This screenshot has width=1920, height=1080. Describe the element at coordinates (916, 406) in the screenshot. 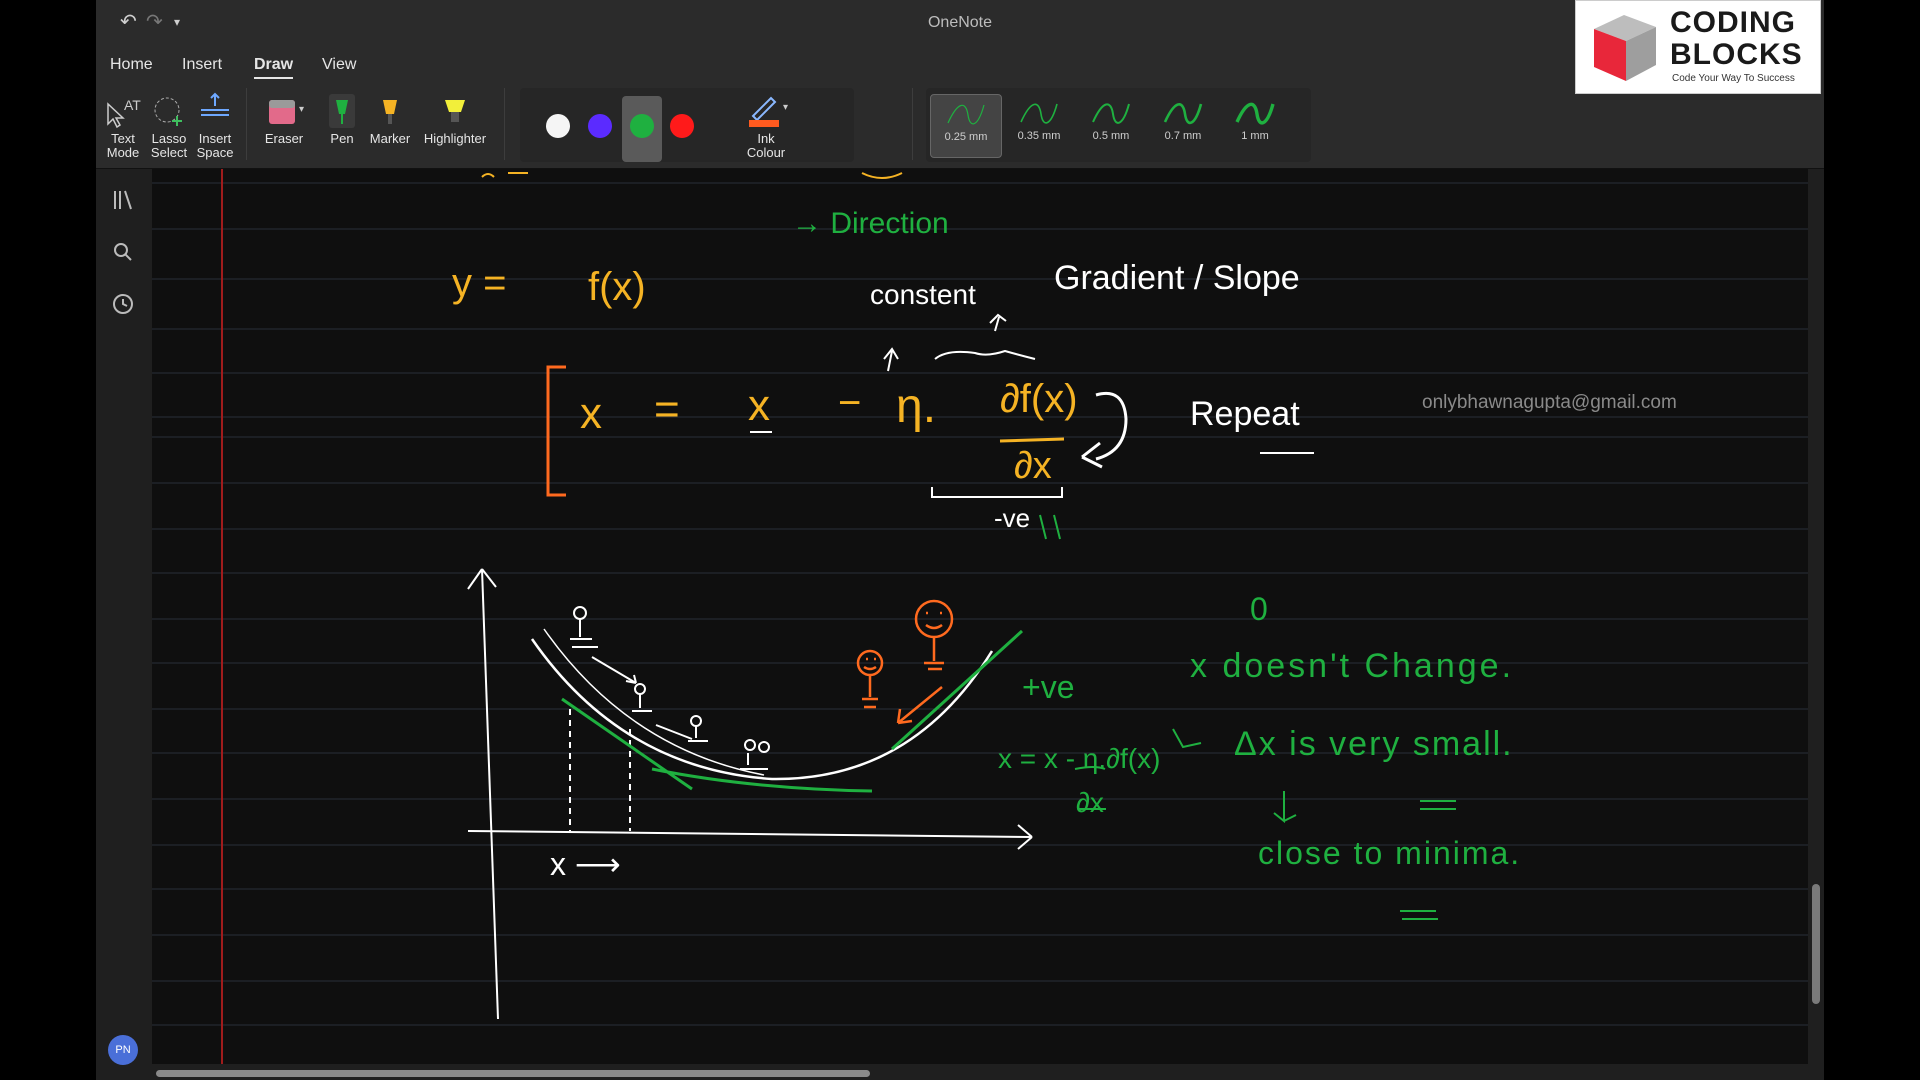

I see `eta-note: η.` at that location.